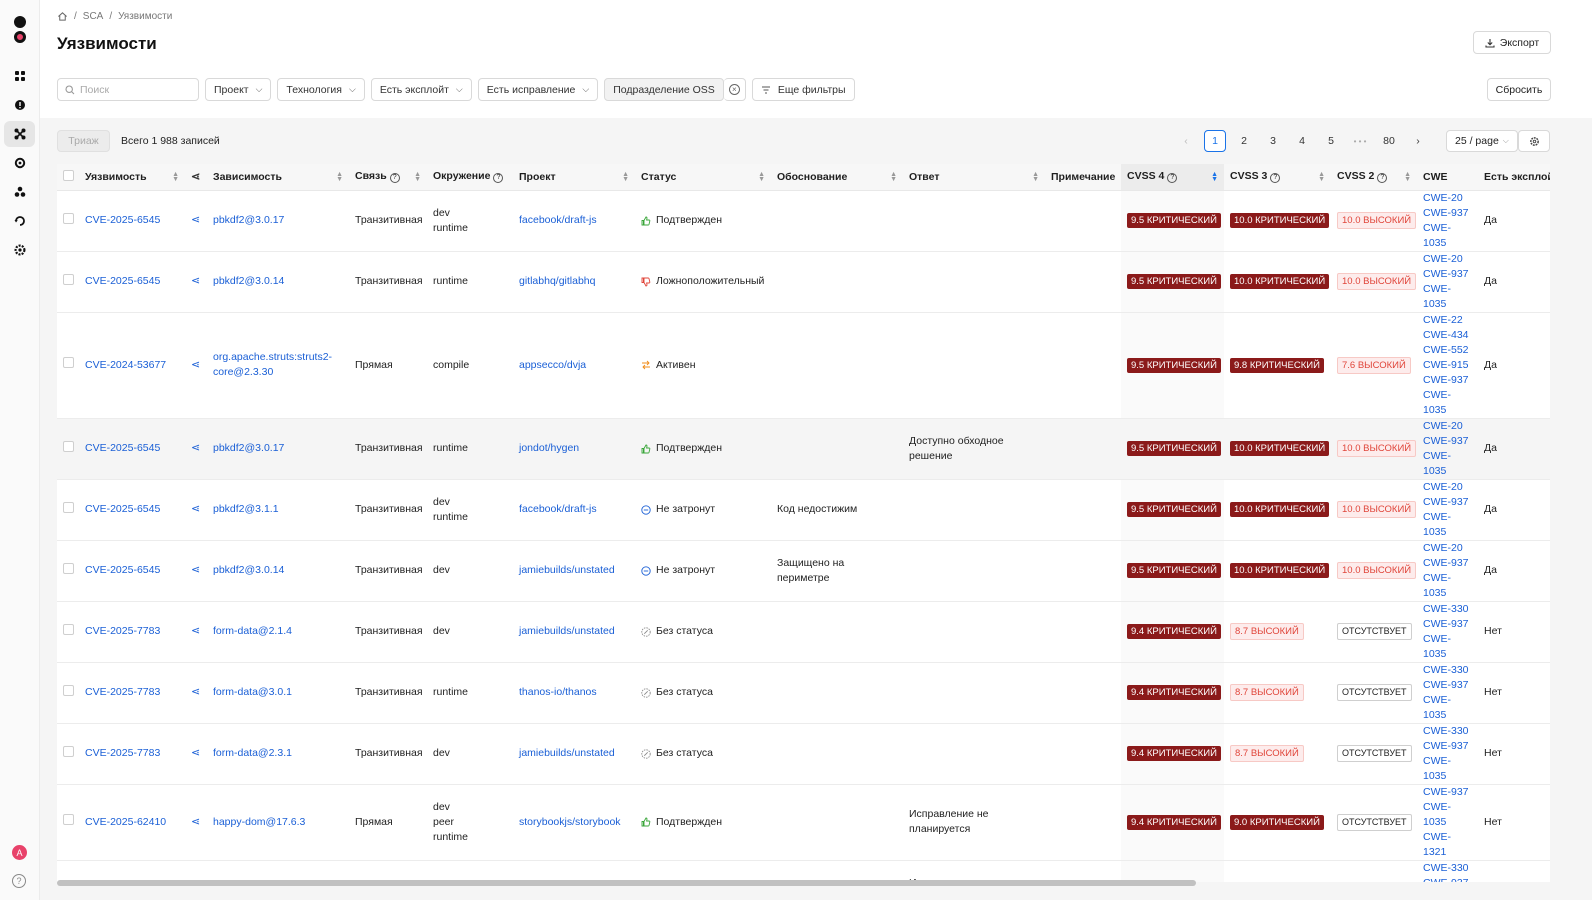 The image size is (1592, 900). What do you see at coordinates (238, 89) in the screenshot?
I see `filter-project: Проект ⌵` at bounding box center [238, 89].